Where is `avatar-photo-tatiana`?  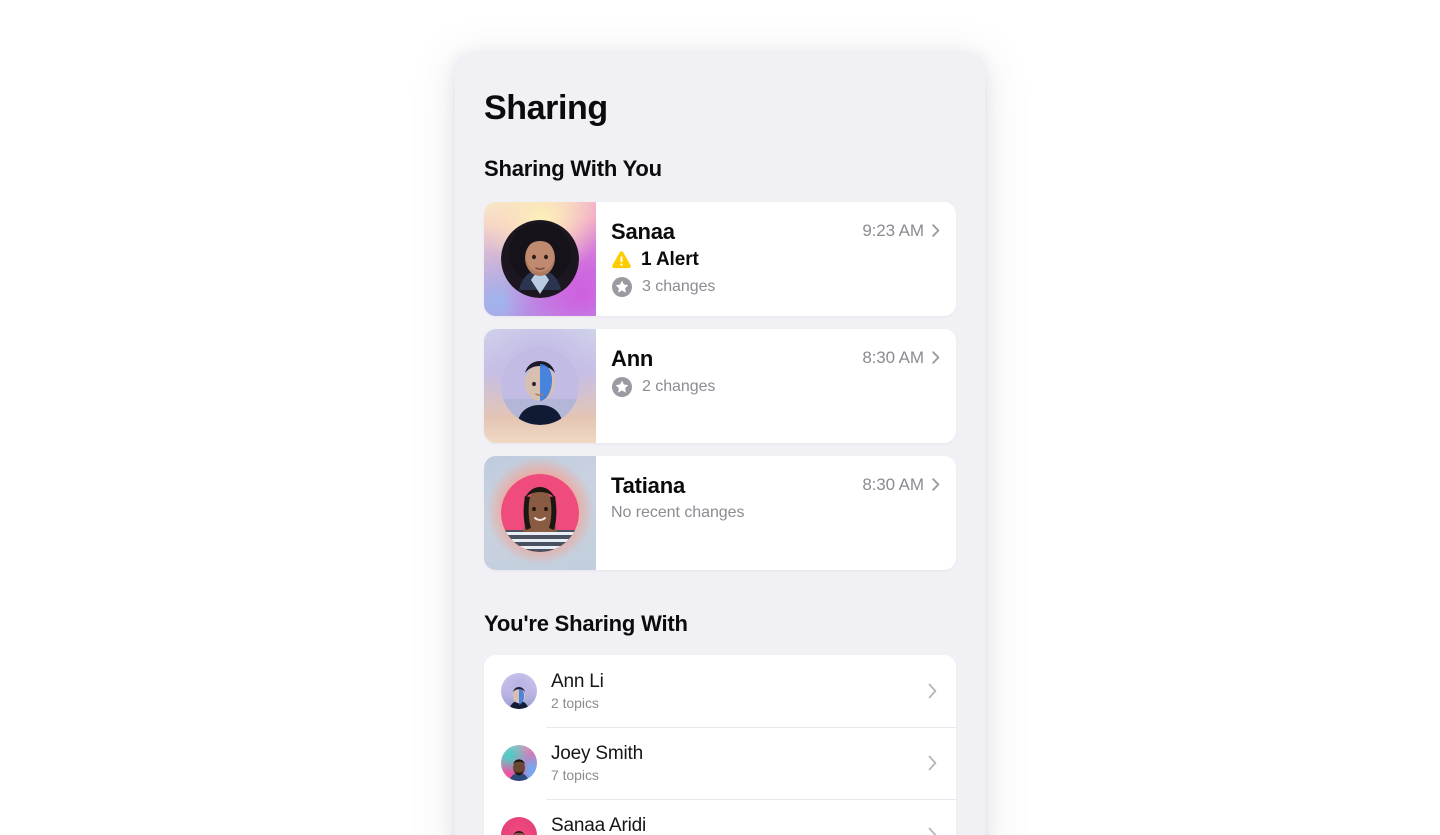 avatar-photo-tatiana is located at coordinates (540, 512).